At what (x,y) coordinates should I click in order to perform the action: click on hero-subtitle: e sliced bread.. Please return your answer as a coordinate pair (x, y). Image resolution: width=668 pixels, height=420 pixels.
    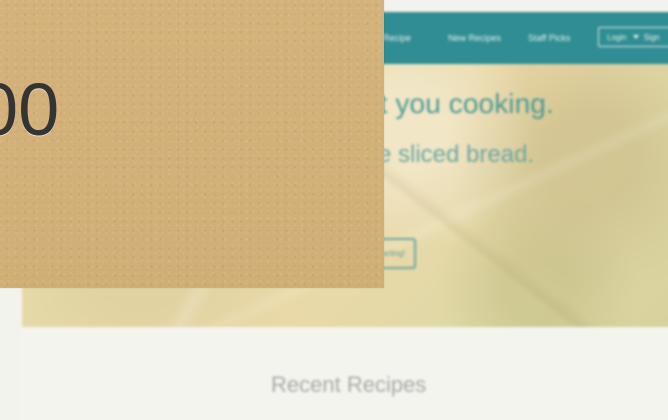
    Looking at the image, I should click on (456, 154).